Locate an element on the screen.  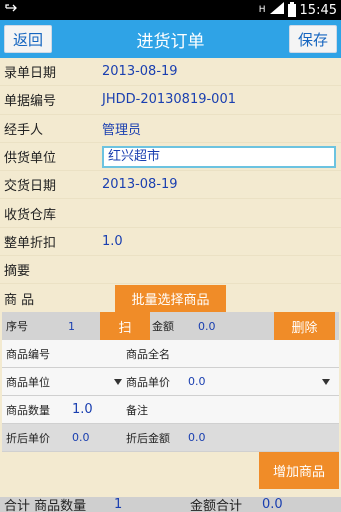
unit-label: 商品单位 is located at coordinates (28, 382).